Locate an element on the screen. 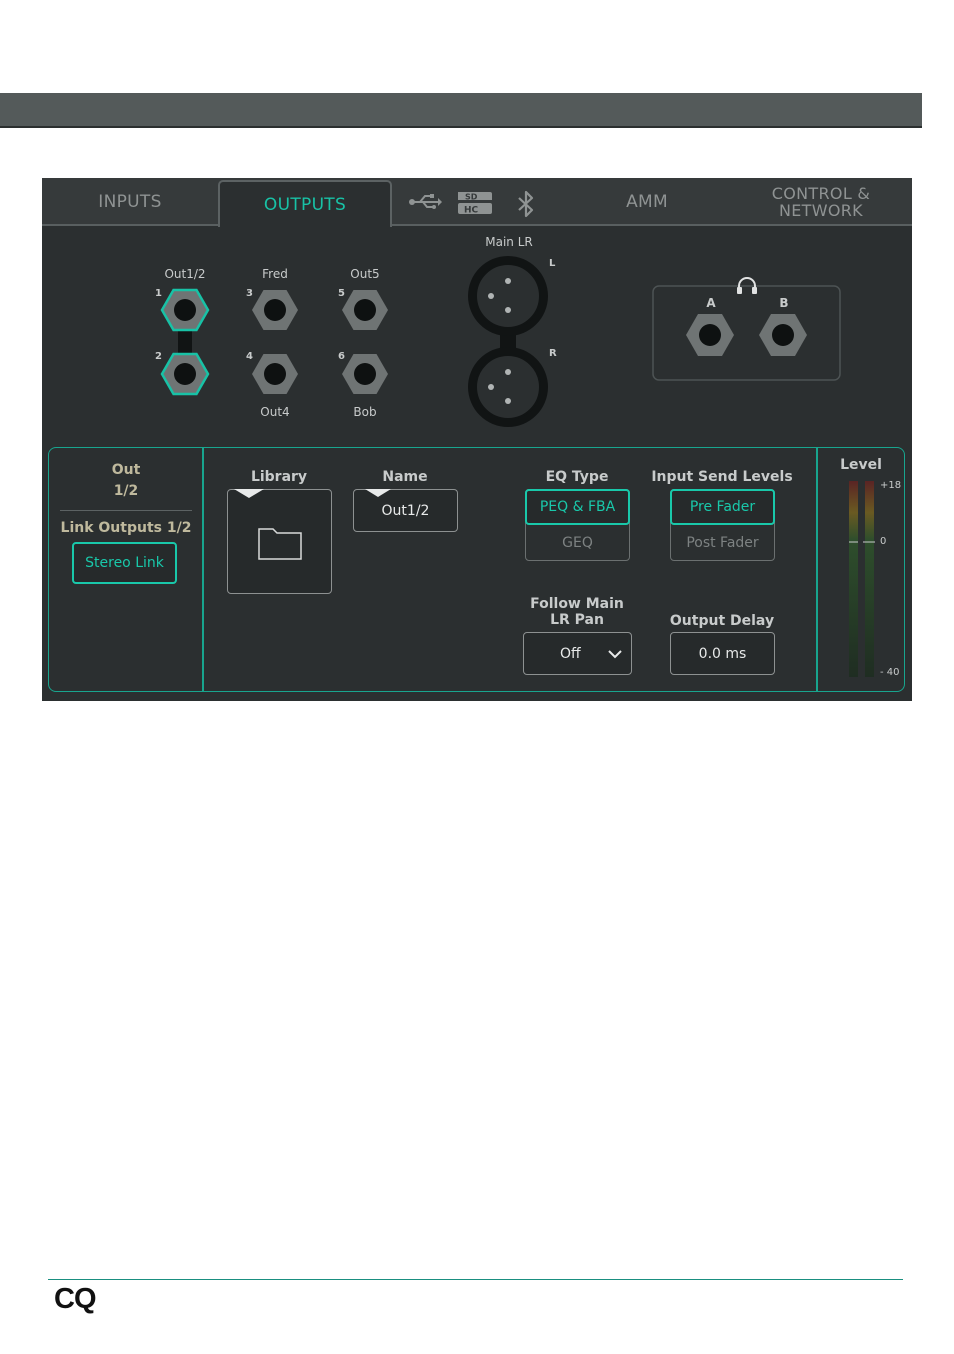 This screenshot has width=954, height=1354. input-send-levels-title: Input Send Levels is located at coordinates (722, 477).